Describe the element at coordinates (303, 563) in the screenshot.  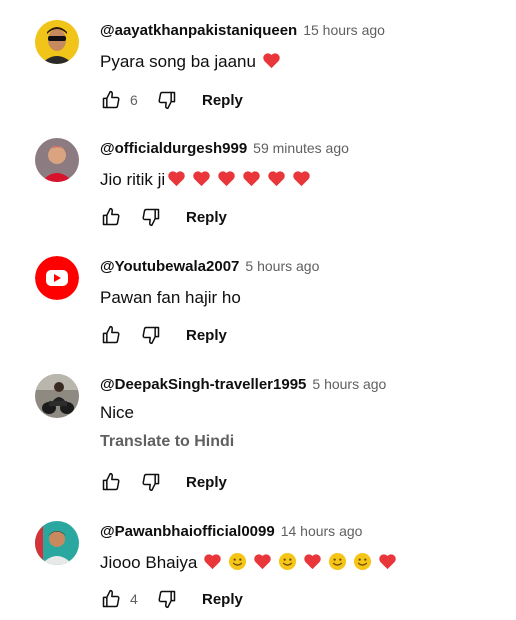
I see `comment-text: Jiooo Bhaiya` at that location.